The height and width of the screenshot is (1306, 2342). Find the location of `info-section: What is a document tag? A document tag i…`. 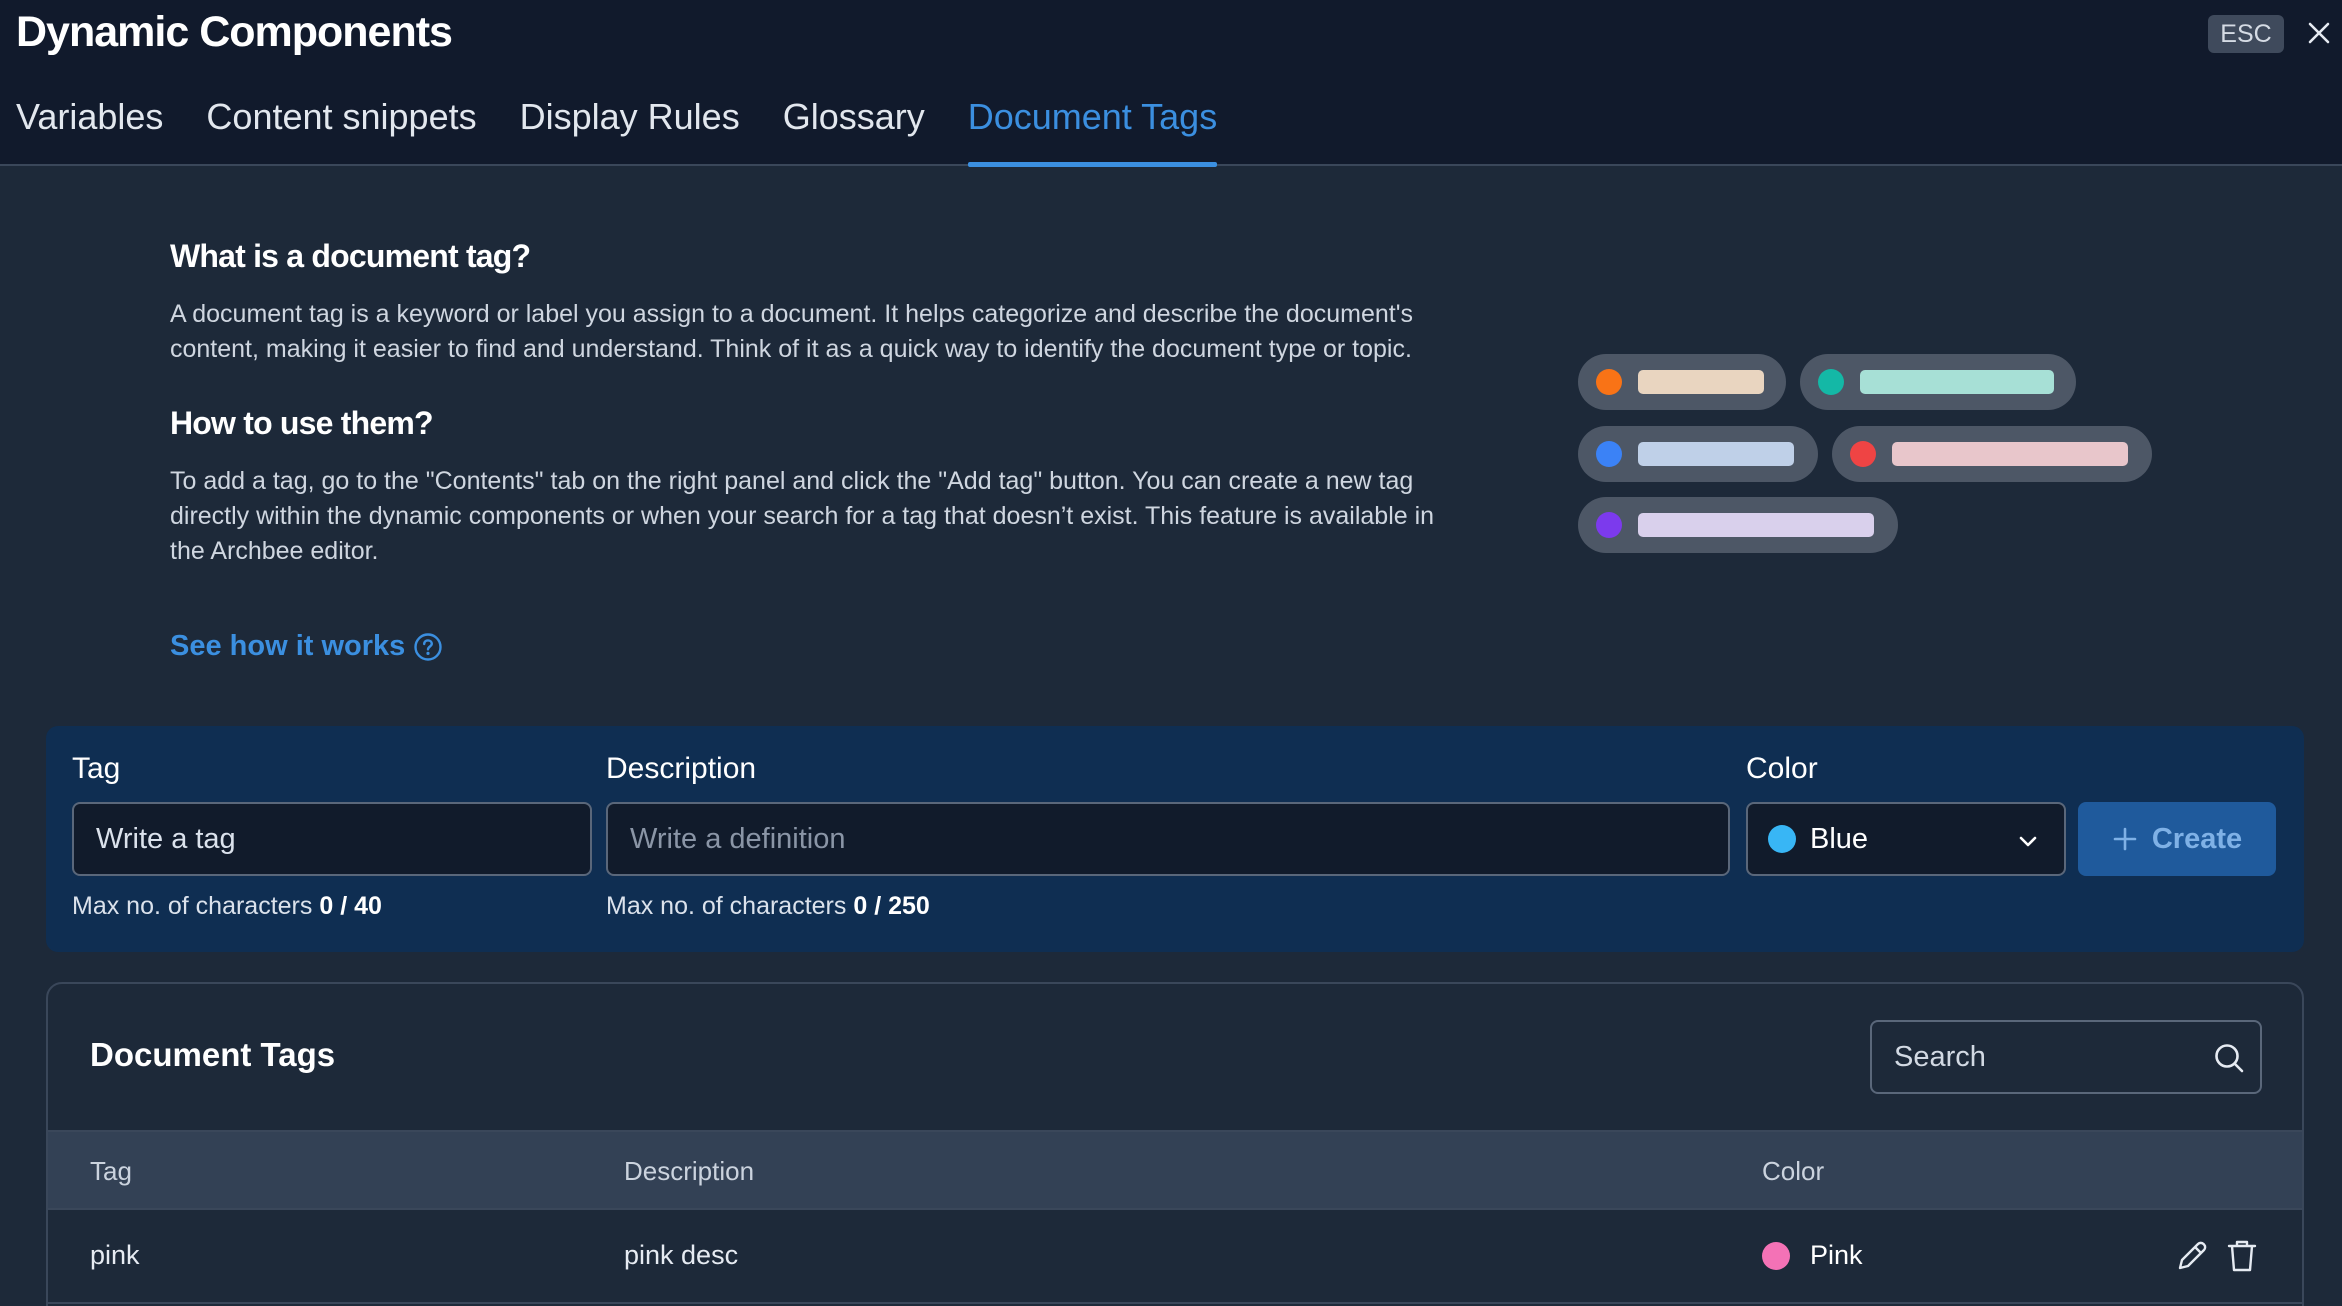

info-section: What is a document tag? A document tag i… is located at coordinates (820, 403).